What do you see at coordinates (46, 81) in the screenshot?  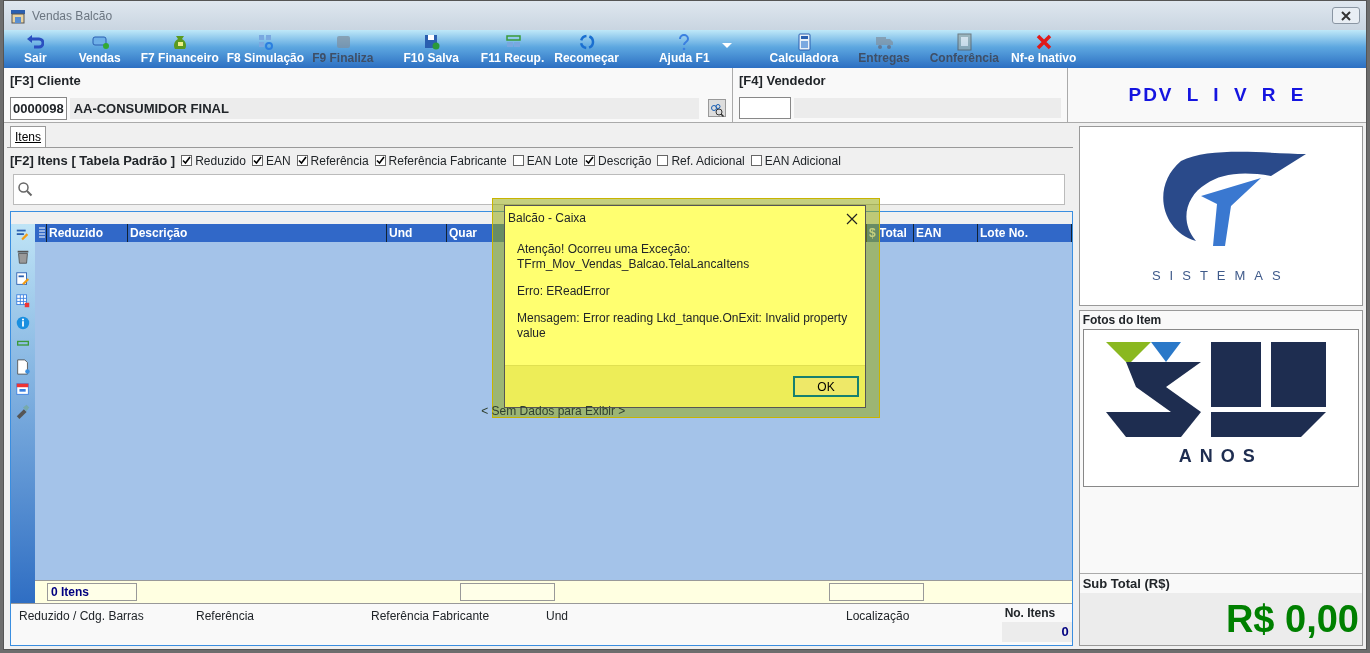 I see `client-label: [F3] Cliente` at bounding box center [46, 81].